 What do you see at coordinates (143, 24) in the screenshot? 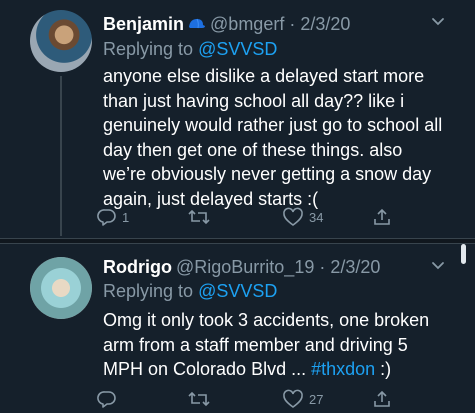
I see `display-name: Benjamin` at bounding box center [143, 24].